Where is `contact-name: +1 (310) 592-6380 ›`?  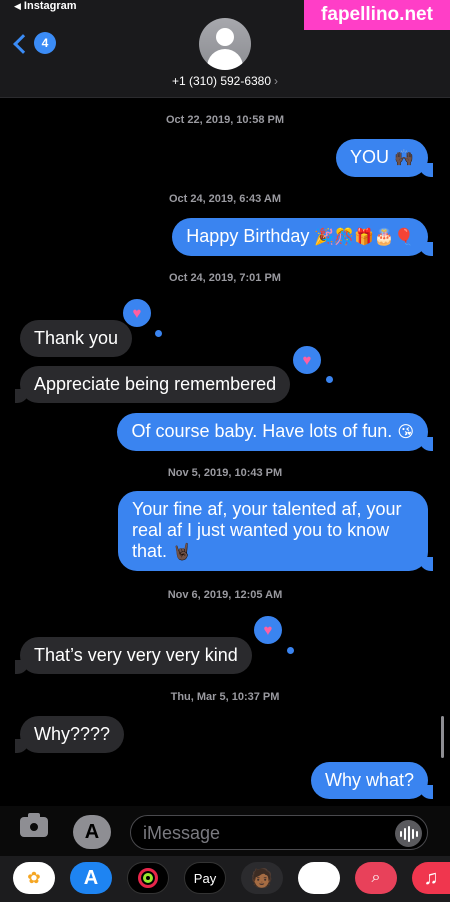 contact-name: +1 (310) 592-6380 › is located at coordinates (225, 81).